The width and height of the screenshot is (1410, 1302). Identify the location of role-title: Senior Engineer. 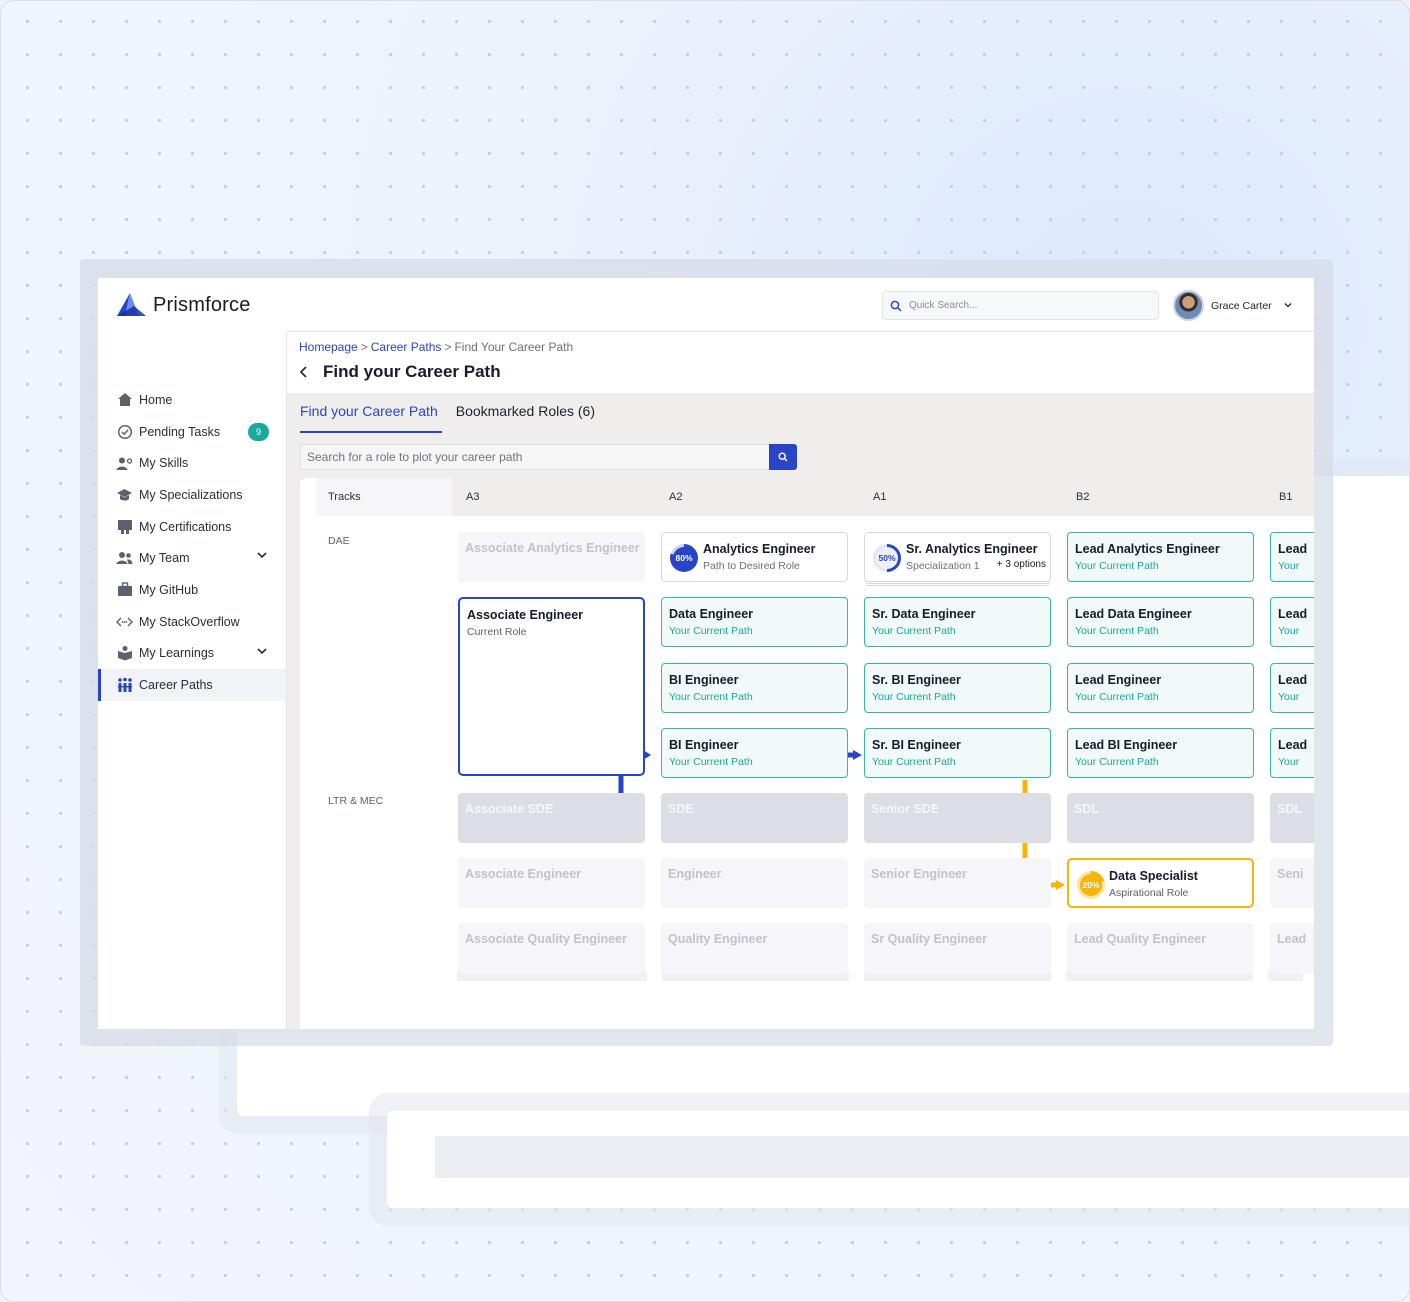
(919, 874).